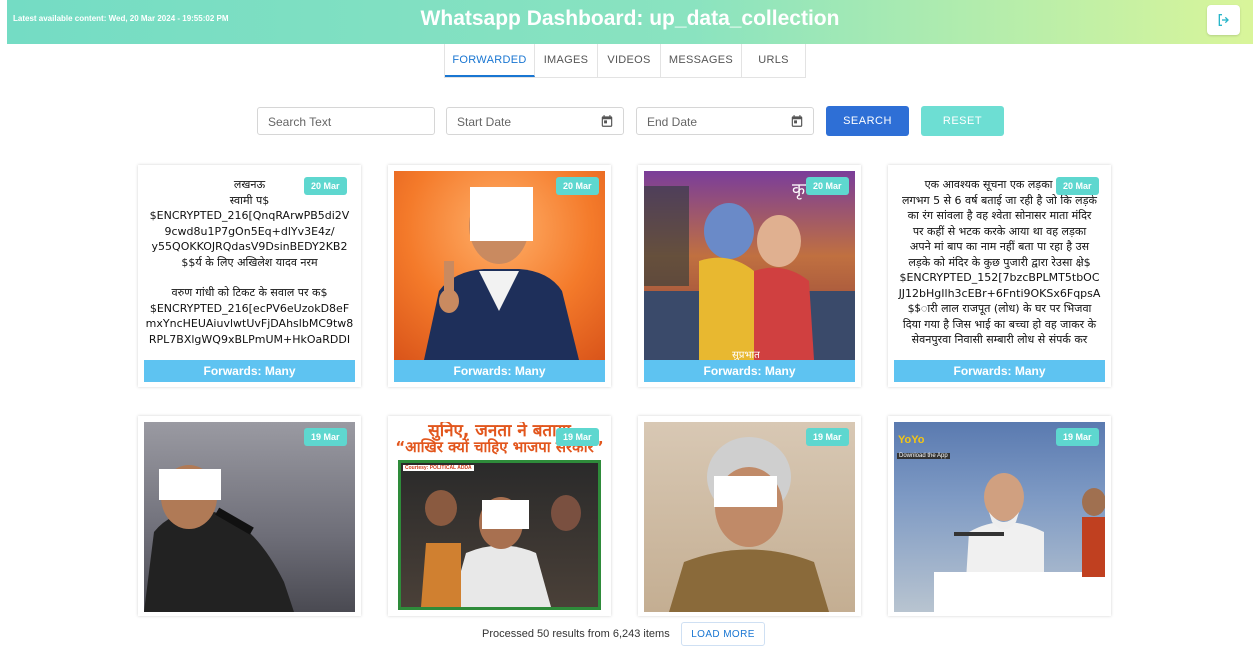 The height and width of the screenshot is (646, 1253). I want to click on photo-frame: Courtesy: POLITICAL ADDA, so click(499, 535).